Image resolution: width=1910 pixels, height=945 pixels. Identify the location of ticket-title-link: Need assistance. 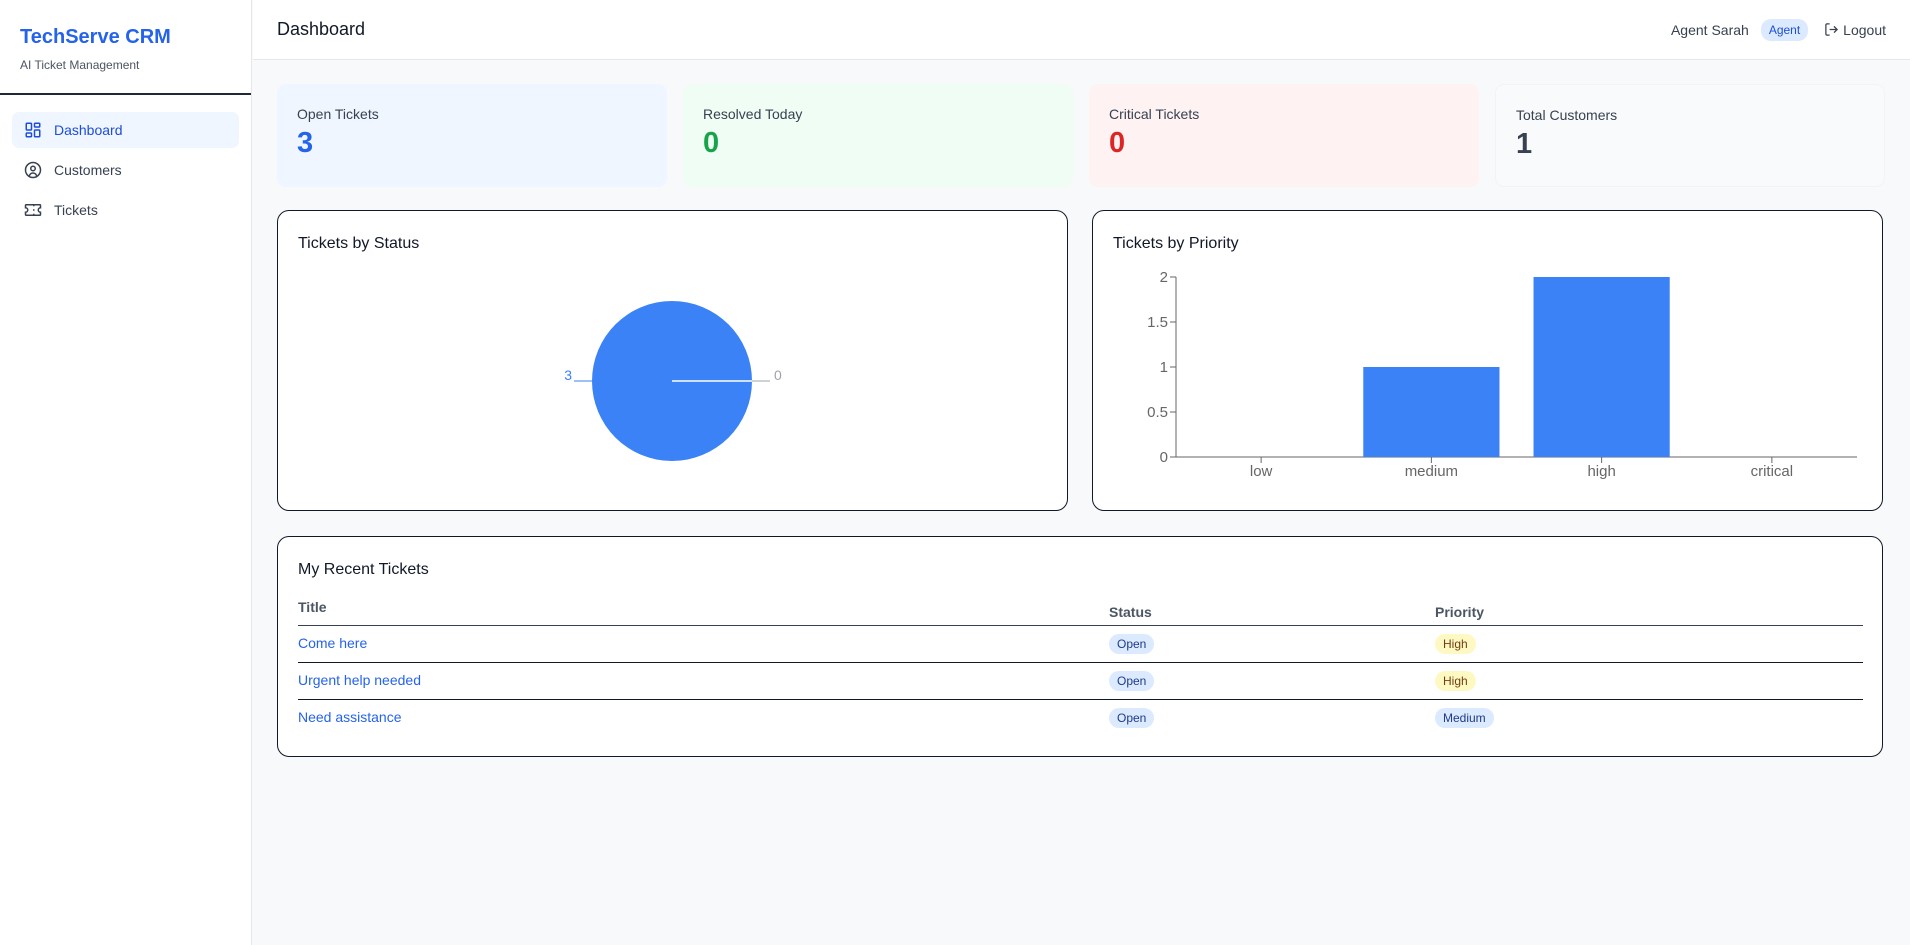
(350, 717).